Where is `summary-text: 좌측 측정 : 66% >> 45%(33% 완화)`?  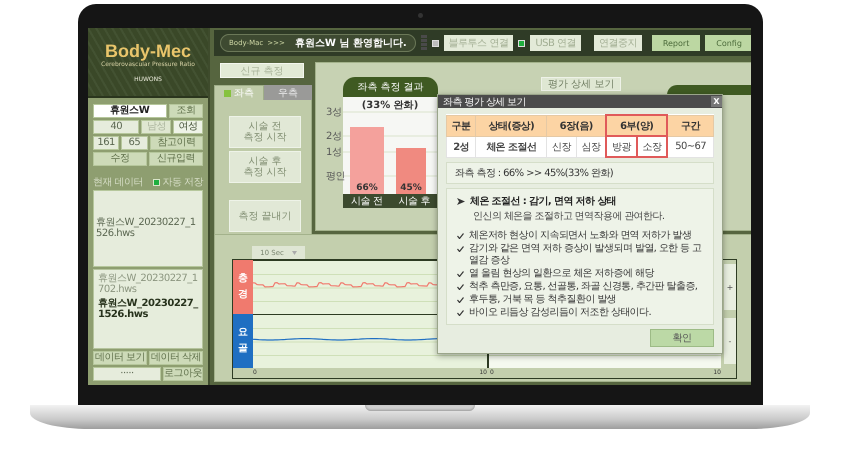
summary-text: 좌측 측정 : 66% >> 45%(33% 완화) is located at coordinates (580, 173).